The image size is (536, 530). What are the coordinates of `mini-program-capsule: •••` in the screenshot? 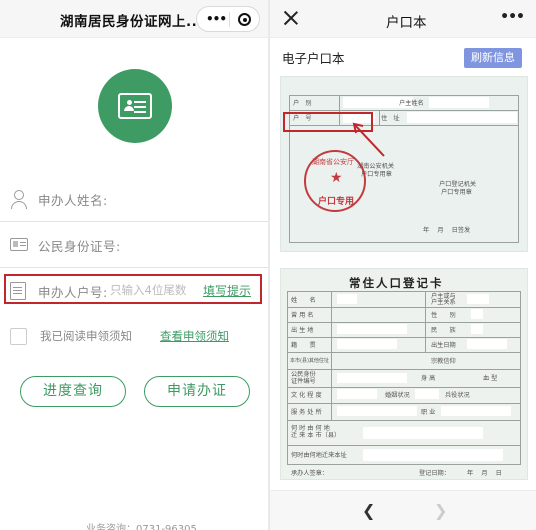 It's located at (228, 19).